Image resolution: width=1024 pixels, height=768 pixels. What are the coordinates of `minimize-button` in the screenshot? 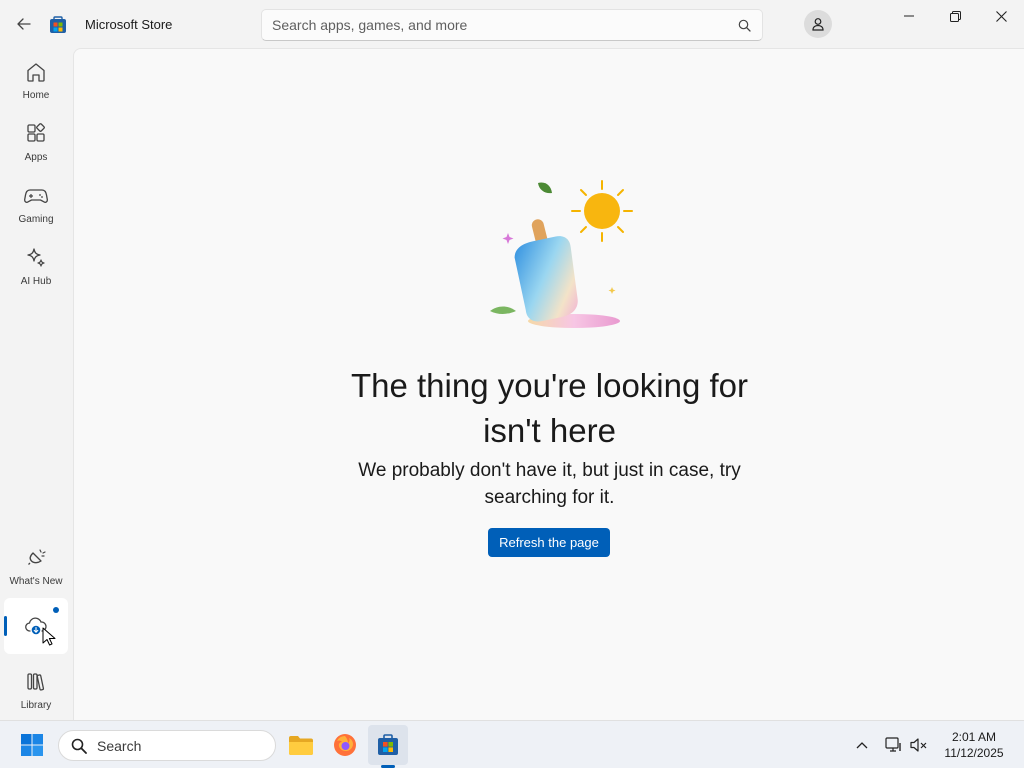 It's located at (909, 16).